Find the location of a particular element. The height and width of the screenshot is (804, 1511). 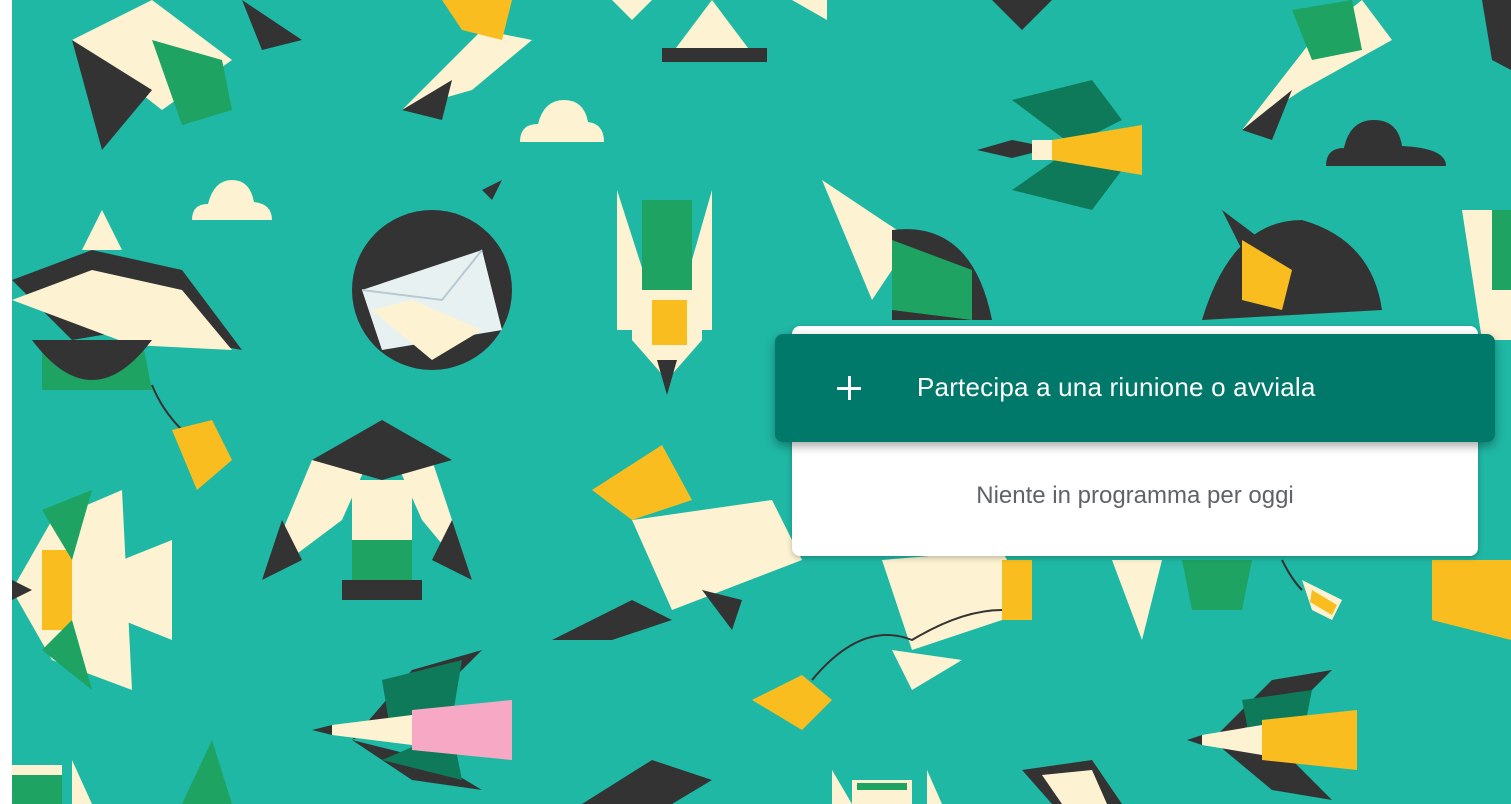

join-button-label: Partecipa a una riunione o avviala is located at coordinates (1116, 387).